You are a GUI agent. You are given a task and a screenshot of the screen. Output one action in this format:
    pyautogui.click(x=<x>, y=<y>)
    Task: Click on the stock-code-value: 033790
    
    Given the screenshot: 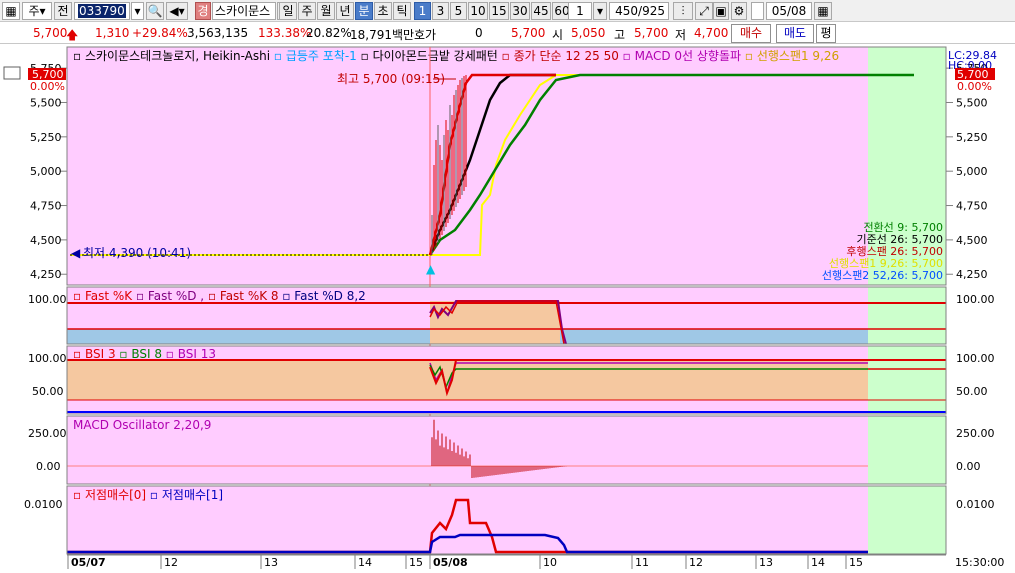 What is the action you would take?
    pyautogui.click(x=102, y=11)
    